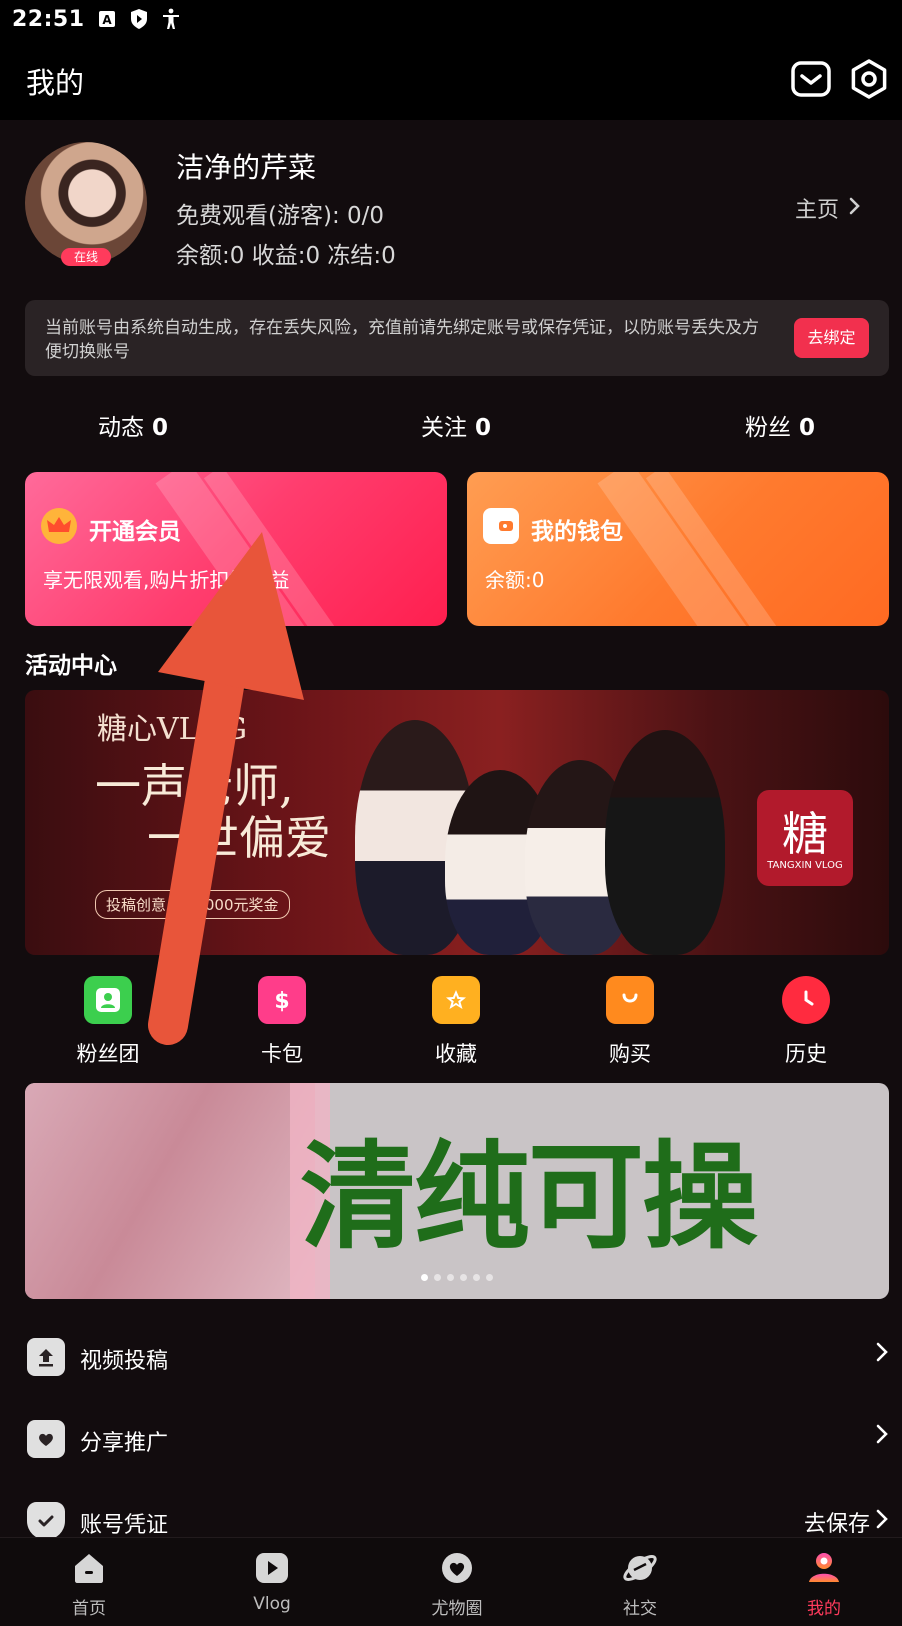 The image size is (902, 1626). Describe the element at coordinates (457, 1277) in the screenshot. I see `carousel-dots` at that location.